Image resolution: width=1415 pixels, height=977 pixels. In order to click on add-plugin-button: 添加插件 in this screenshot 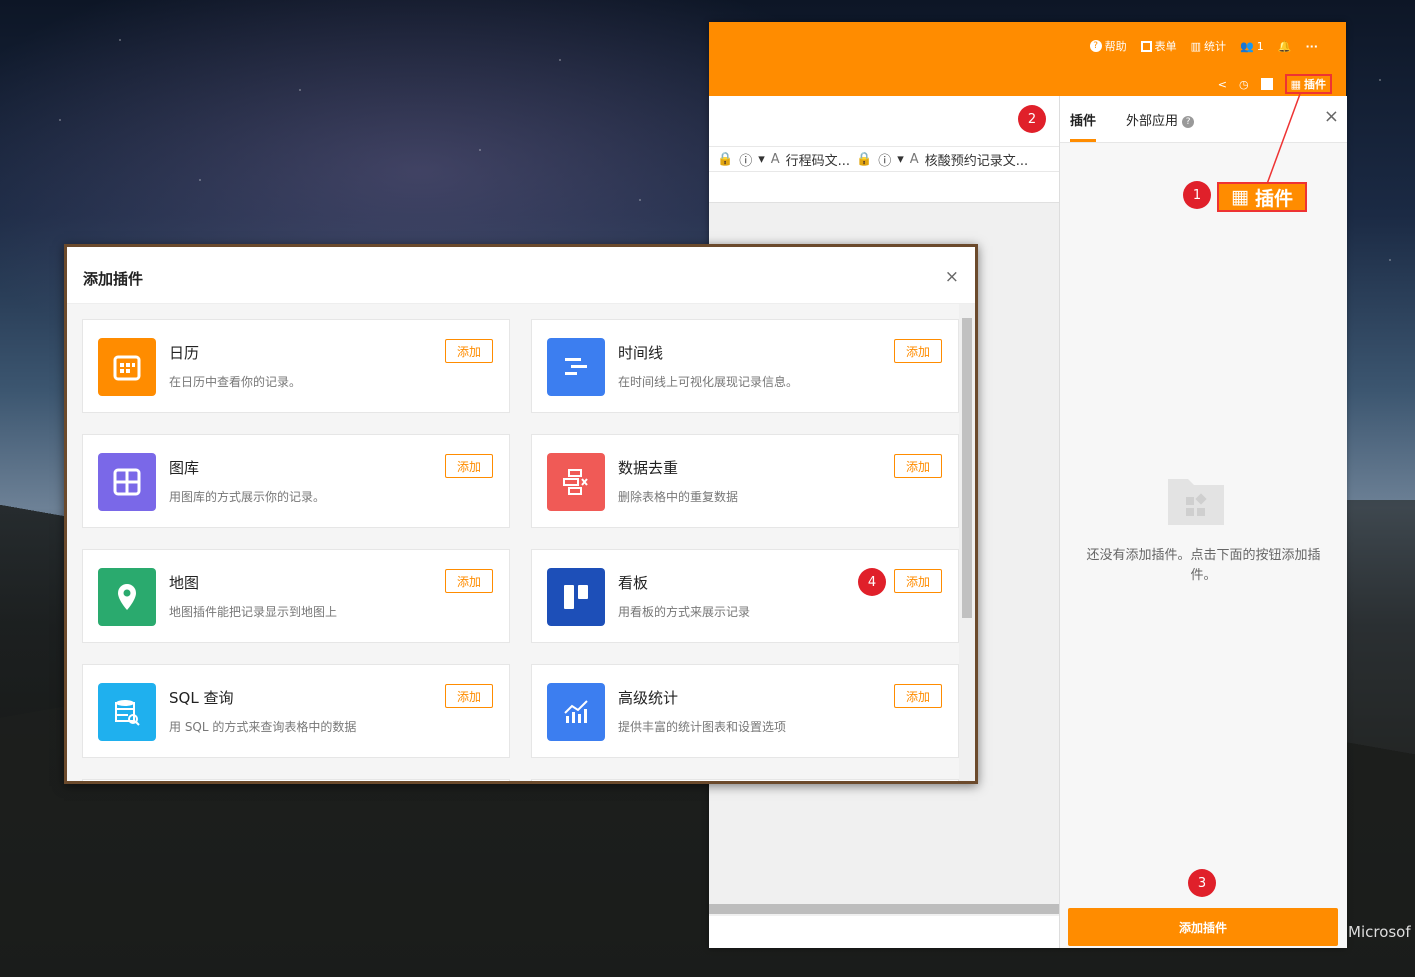, I will do `click(1203, 927)`.